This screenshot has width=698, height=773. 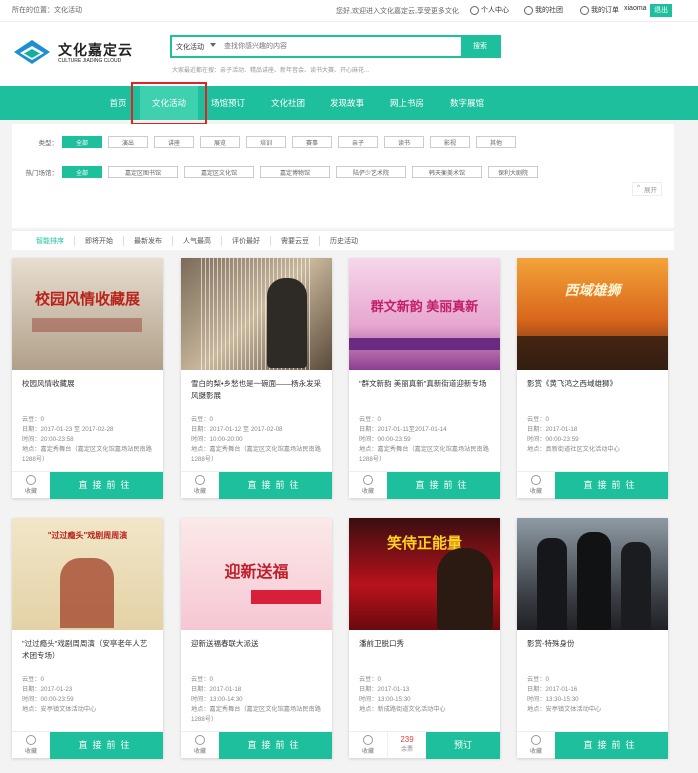 I want to click on nav-online-library: 网上书房, so click(x=407, y=103).